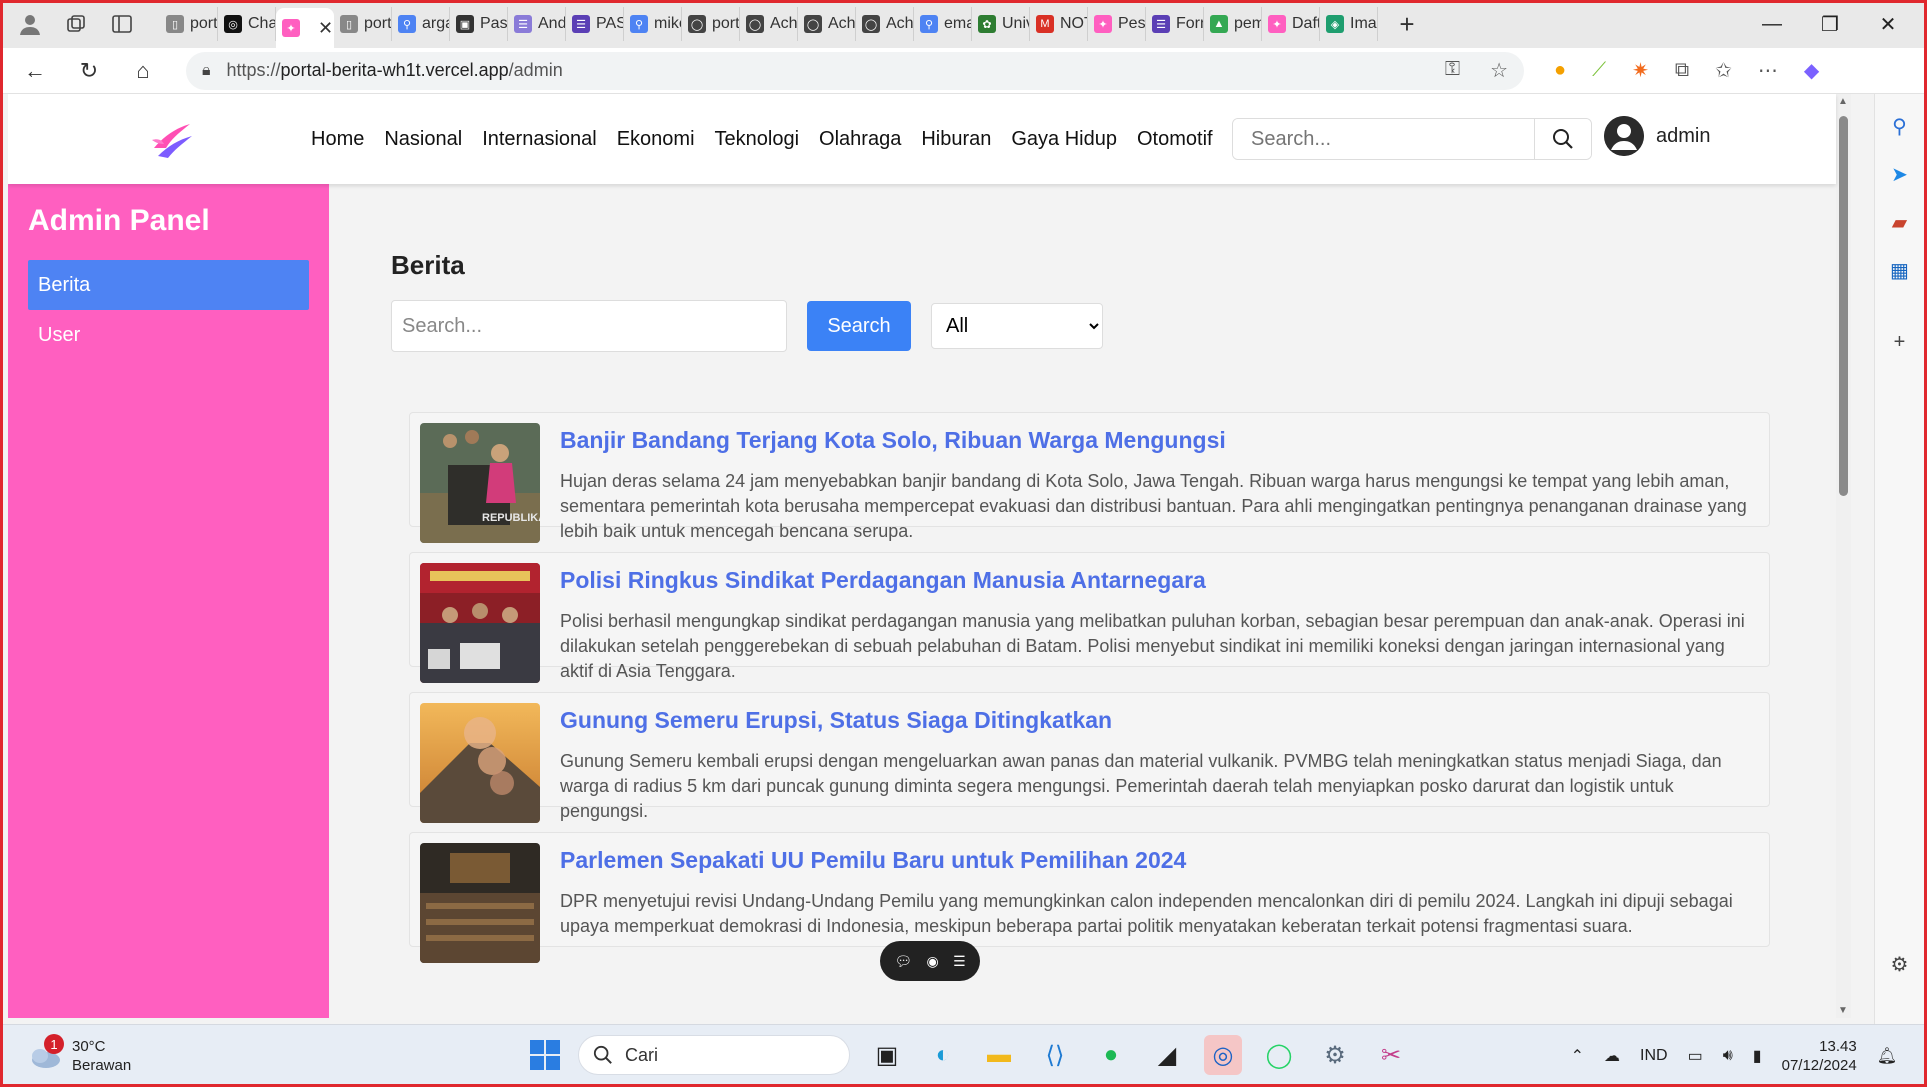 The image size is (1927, 1087). I want to click on extension-icon-3: ✷, so click(1640, 70).